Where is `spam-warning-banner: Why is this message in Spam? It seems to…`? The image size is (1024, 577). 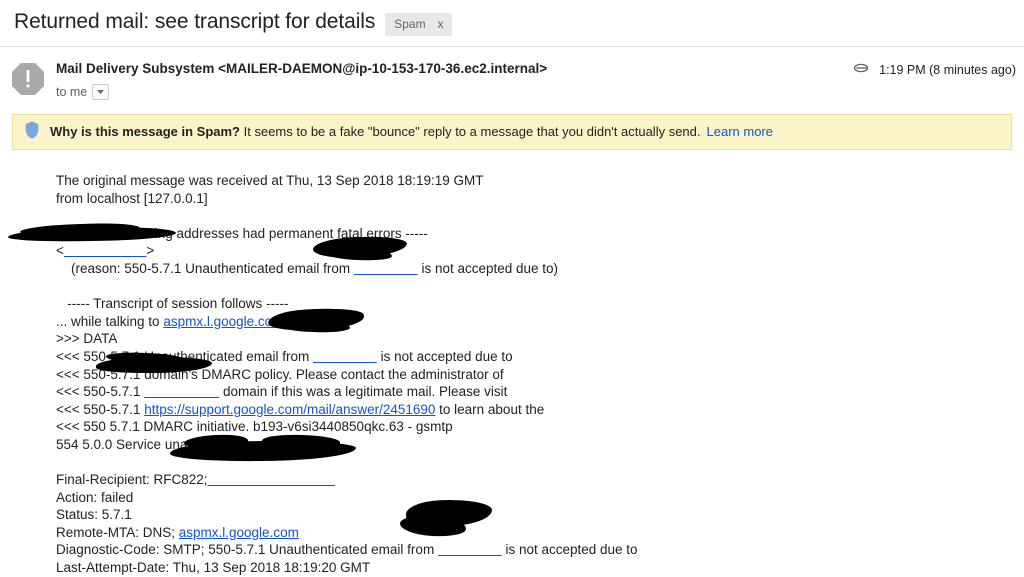 spam-warning-banner: Why is this message in Spam? It seems to… is located at coordinates (512, 132).